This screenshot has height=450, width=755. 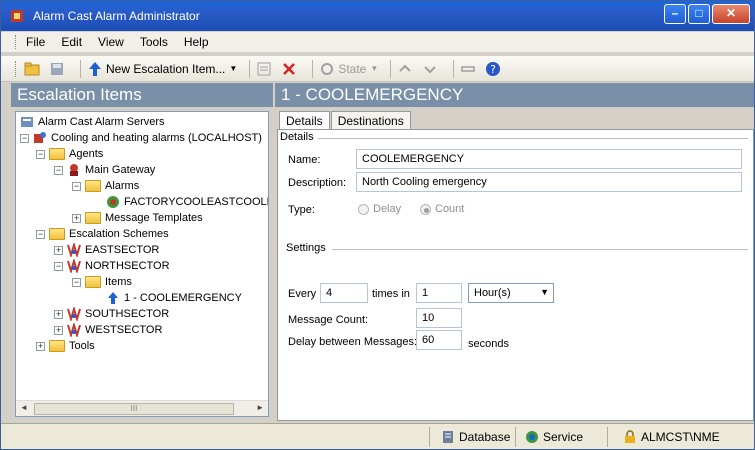 I want to click on state-dropdown-icon: ▼, so click(x=374, y=68).